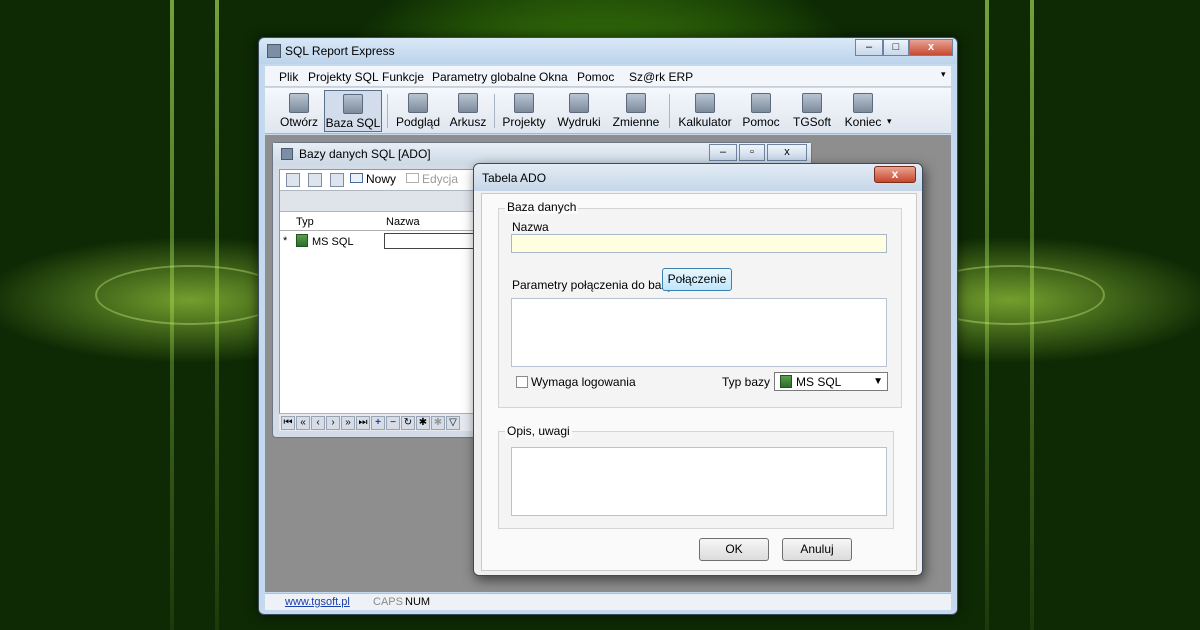 This screenshot has height=630, width=1200. I want to click on database-icon, so click(353, 104).